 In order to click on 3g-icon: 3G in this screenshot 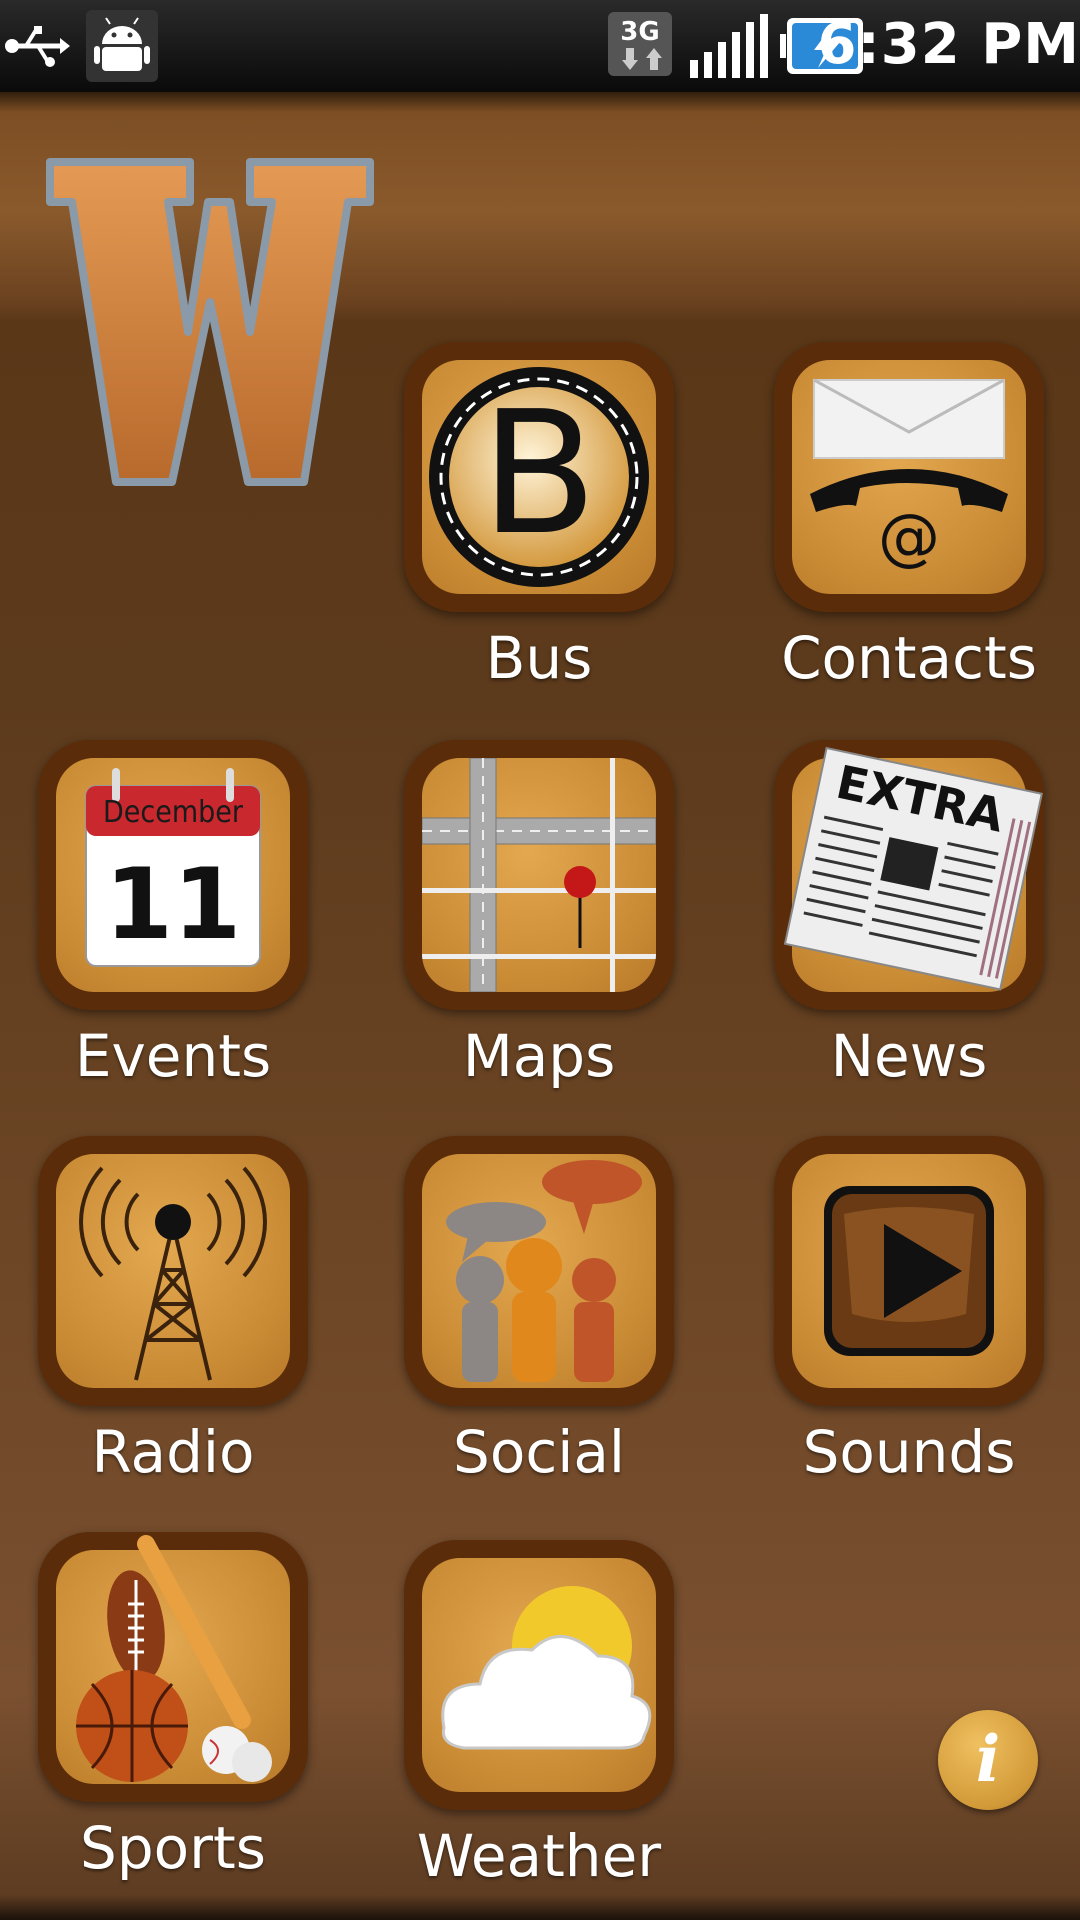, I will do `click(640, 44)`.